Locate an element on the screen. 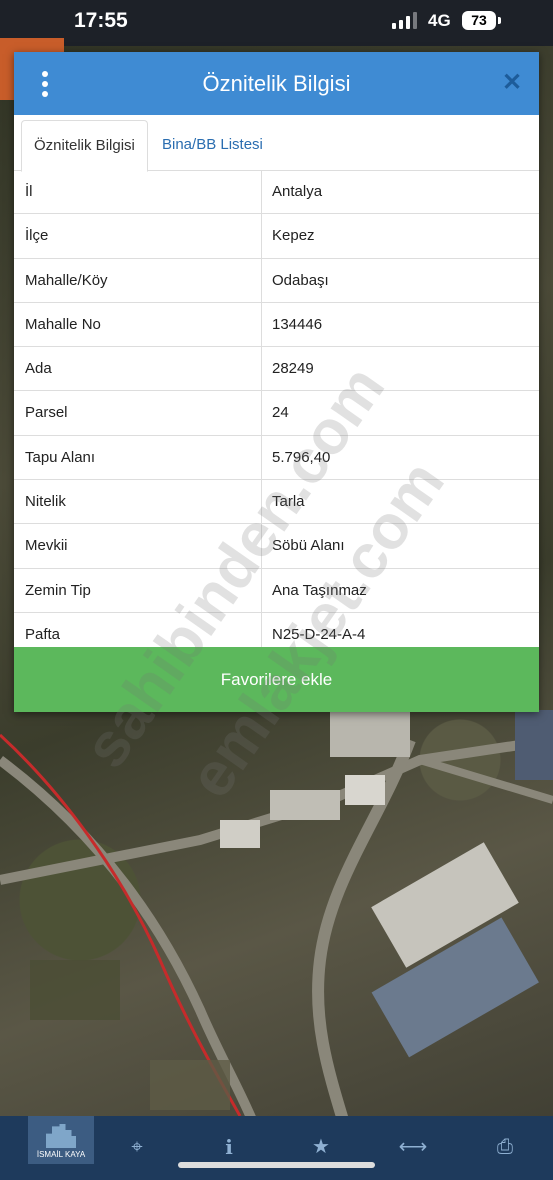  row-value: 28249 is located at coordinates (293, 369).